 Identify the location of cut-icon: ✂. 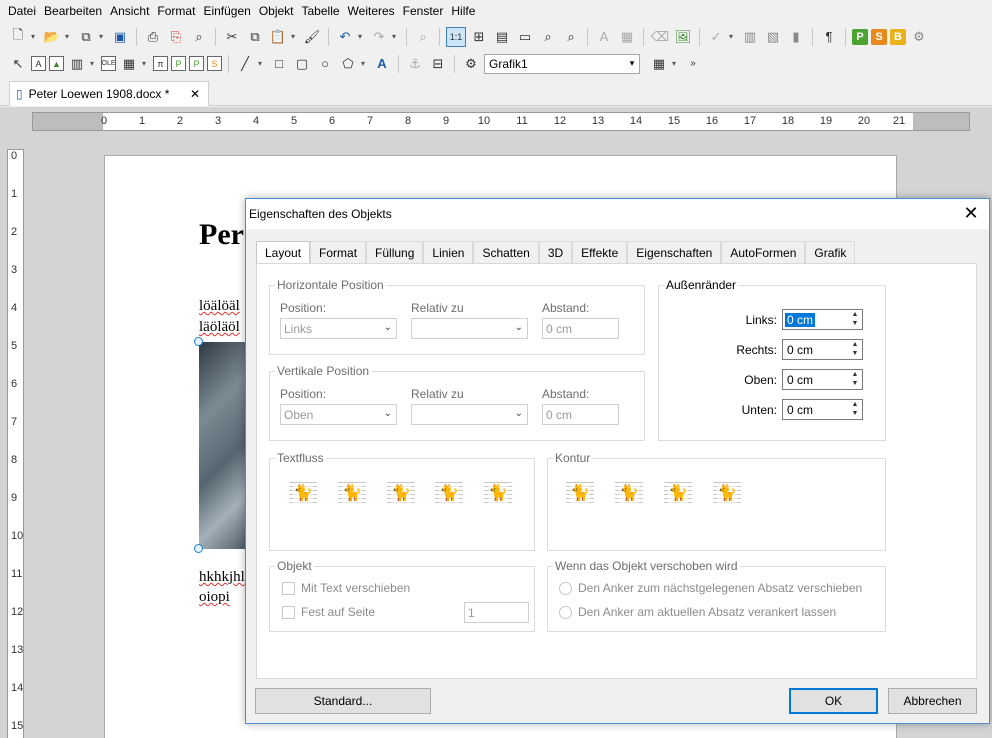
(232, 37).